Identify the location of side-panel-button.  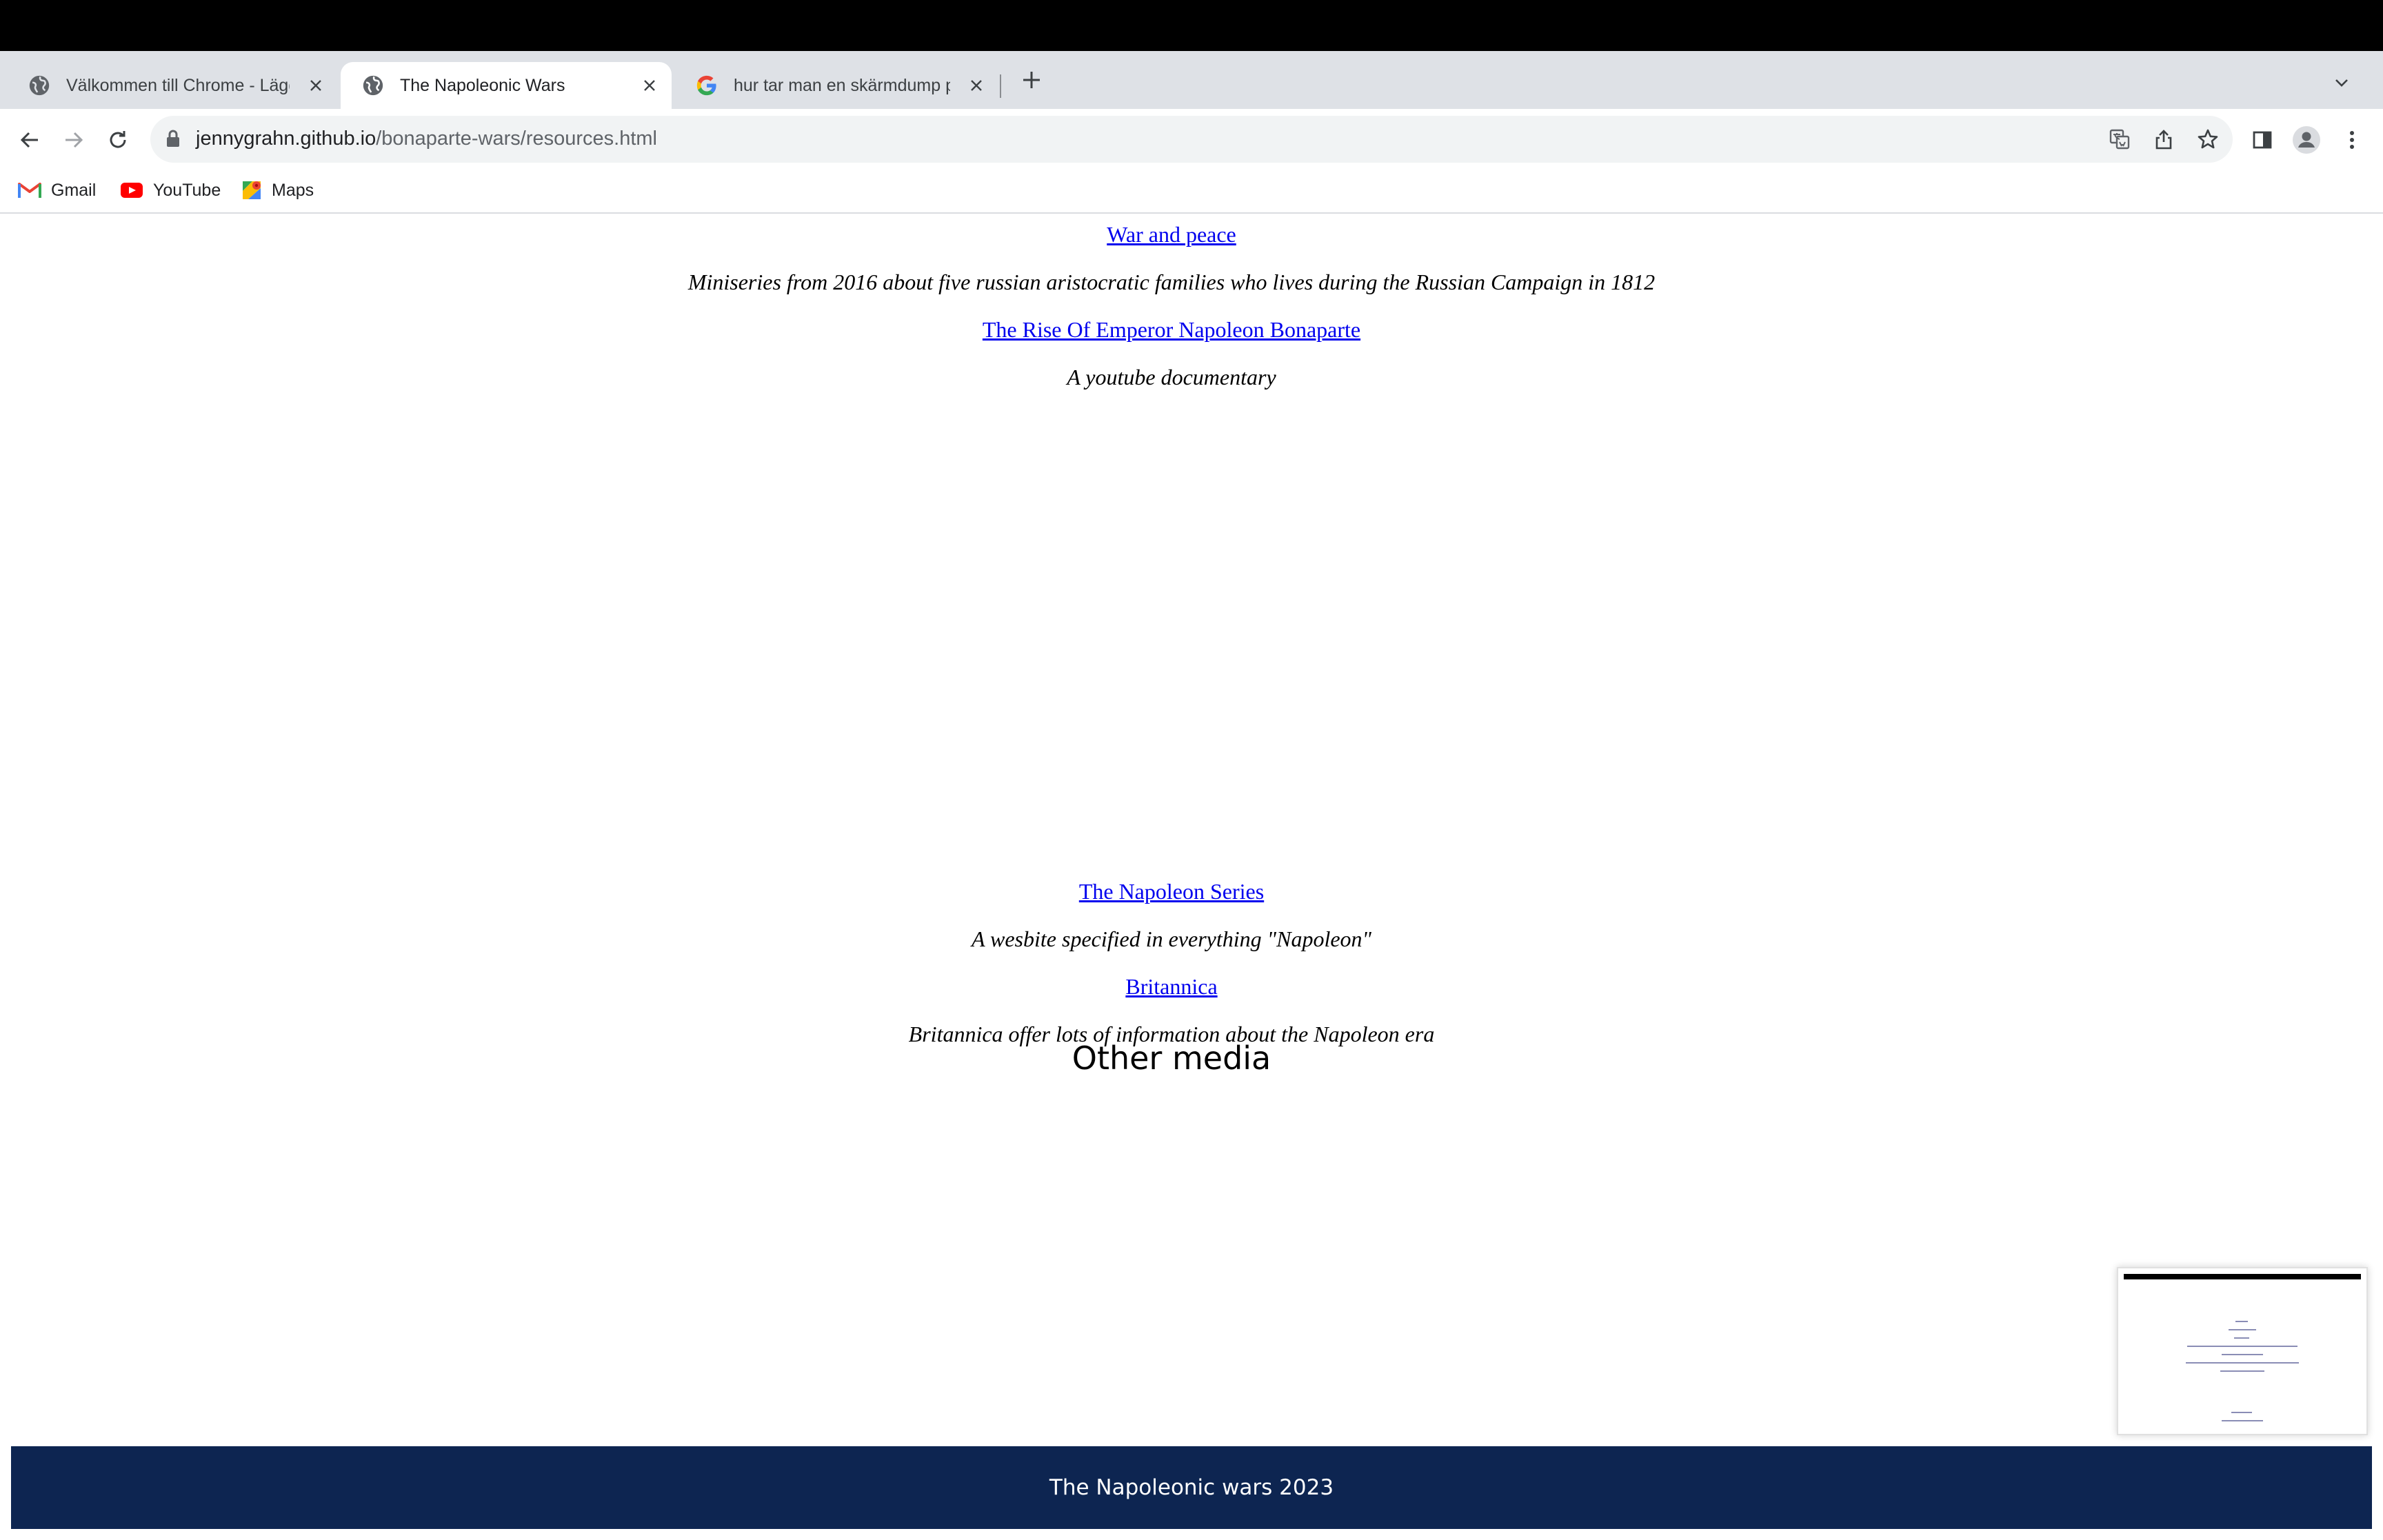
(2262, 140).